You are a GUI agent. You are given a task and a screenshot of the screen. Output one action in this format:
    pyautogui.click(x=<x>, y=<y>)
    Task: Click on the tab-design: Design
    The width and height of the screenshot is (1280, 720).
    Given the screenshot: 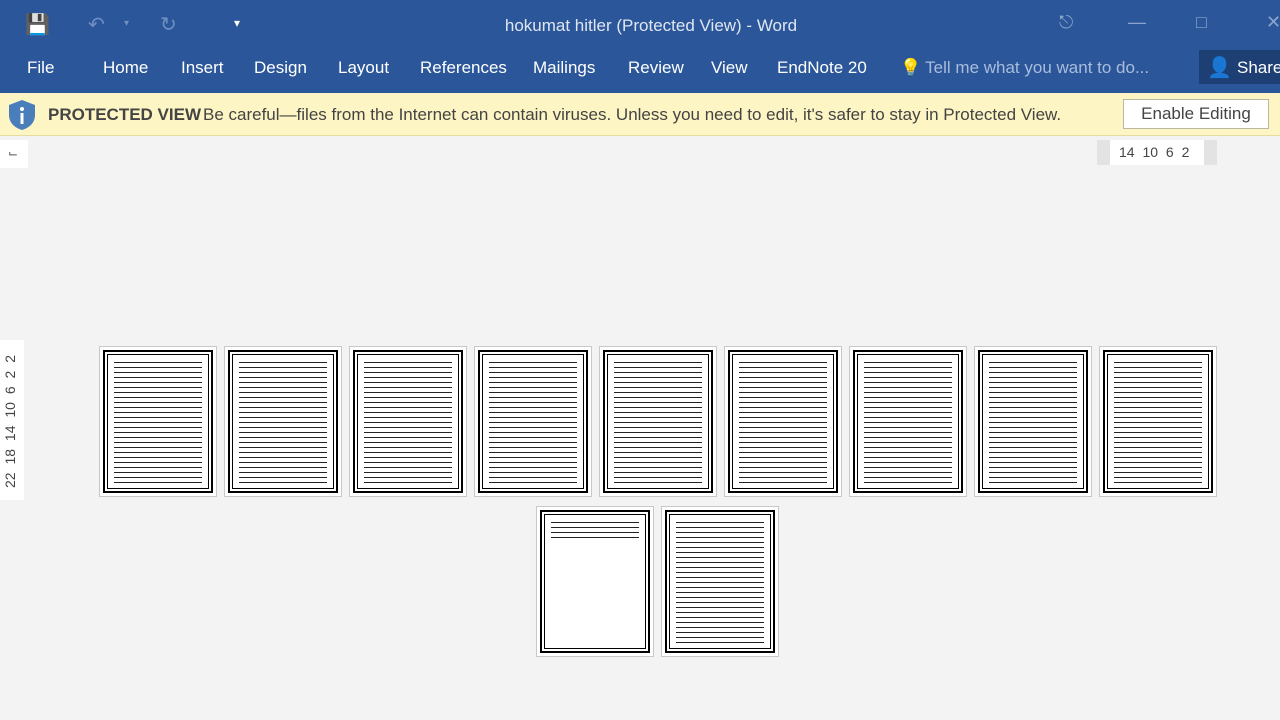 What is the action you would take?
    pyautogui.click(x=280, y=68)
    